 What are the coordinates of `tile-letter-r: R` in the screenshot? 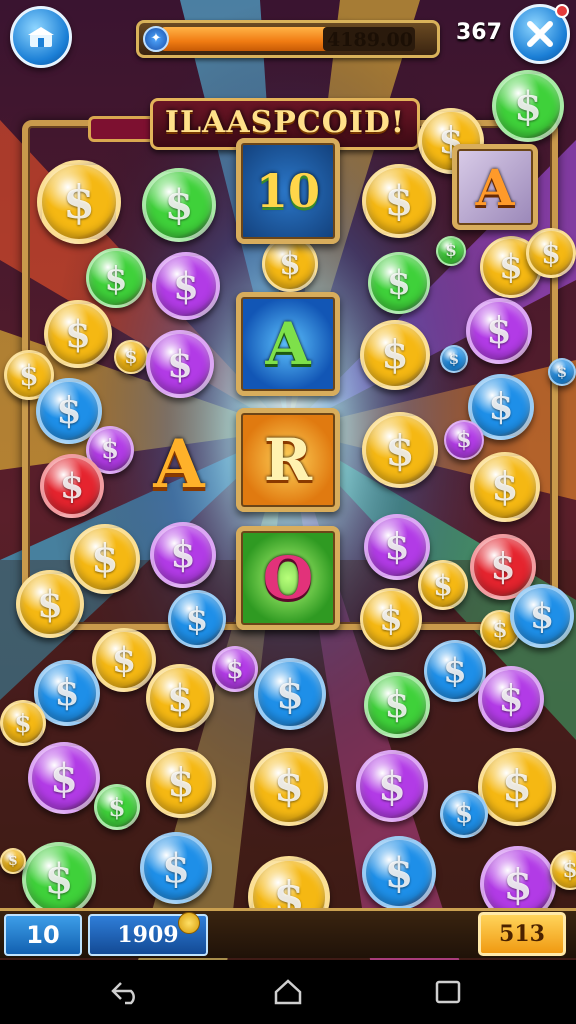 It's located at (288, 460).